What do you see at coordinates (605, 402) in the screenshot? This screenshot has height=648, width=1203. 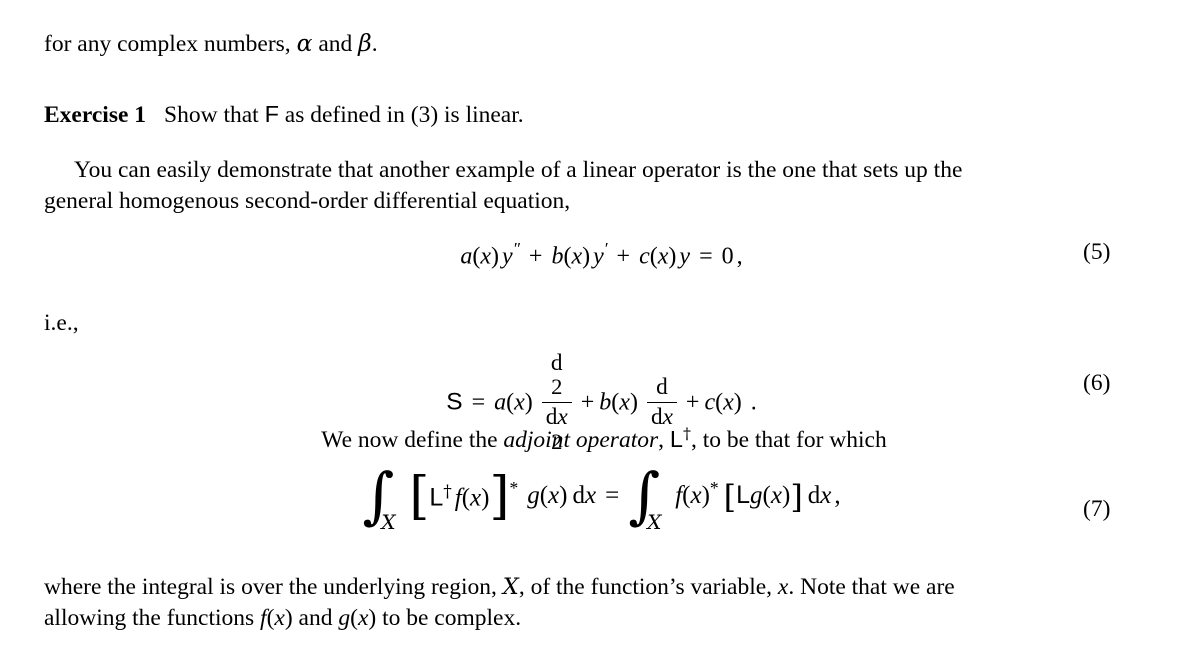 I see `eq6-b: b` at bounding box center [605, 402].